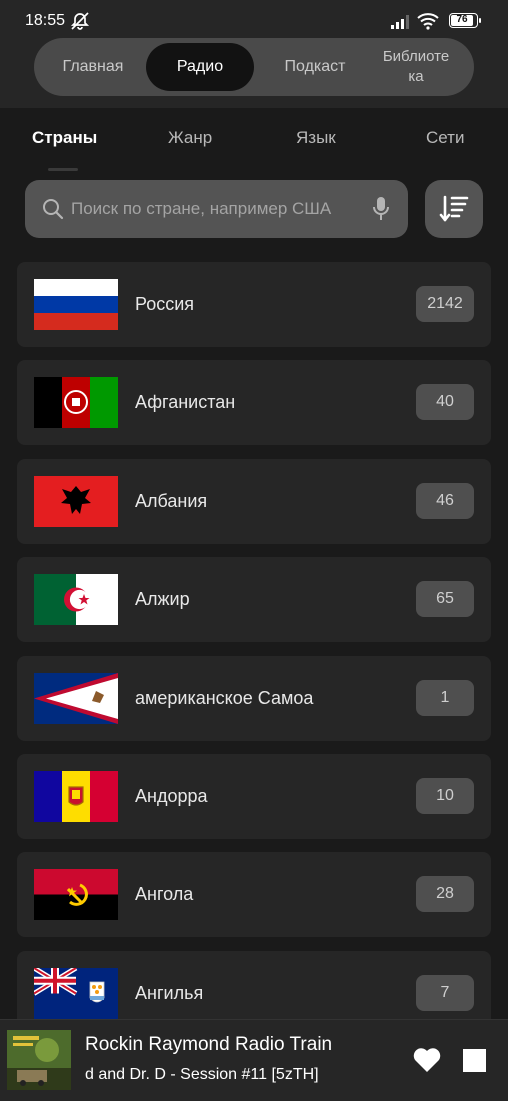 This screenshot has width=508, height=1101. What do you see at coordinates (64, 138) in the screenshot?
I see `subtab-countries: Страны` at bounding box center [64, 138].